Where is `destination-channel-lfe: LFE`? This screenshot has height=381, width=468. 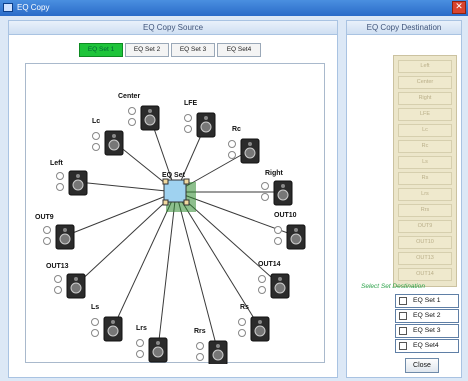
destination-channel-lfe: LFE is located at coordinates (425, 114).